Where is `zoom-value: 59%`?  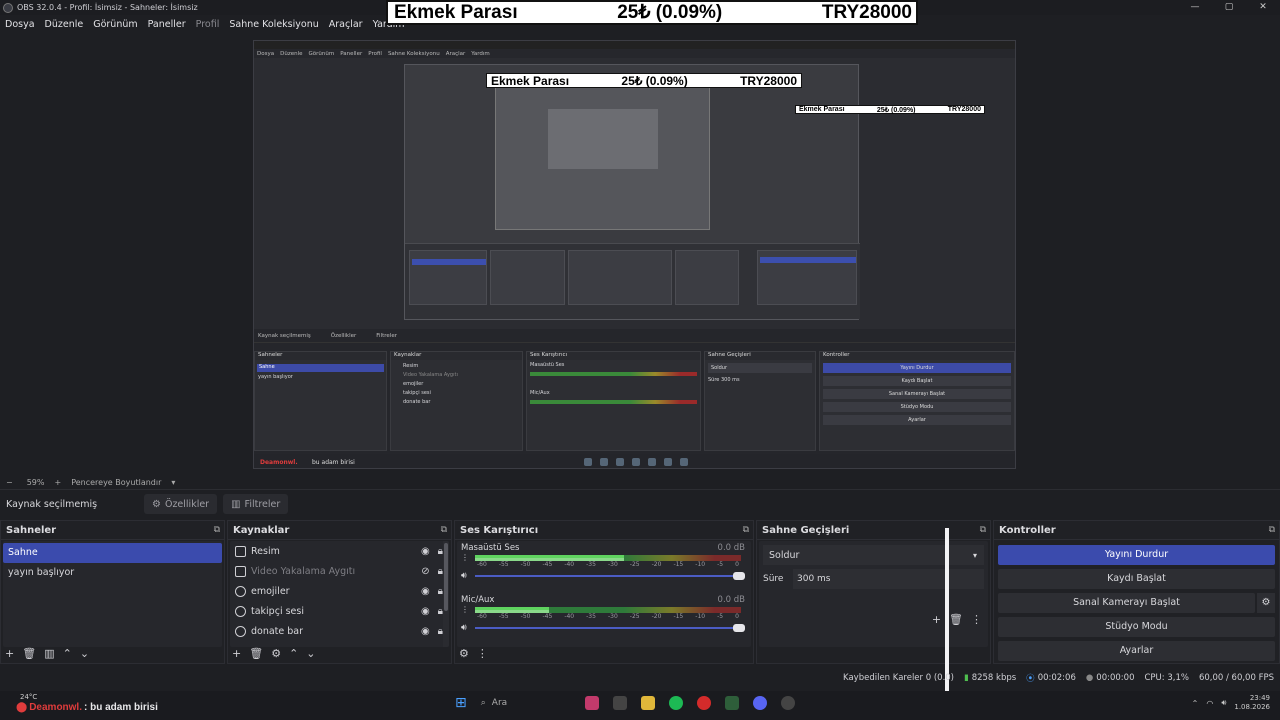
zoom-value: 59% is located at coordinates (35, 482).